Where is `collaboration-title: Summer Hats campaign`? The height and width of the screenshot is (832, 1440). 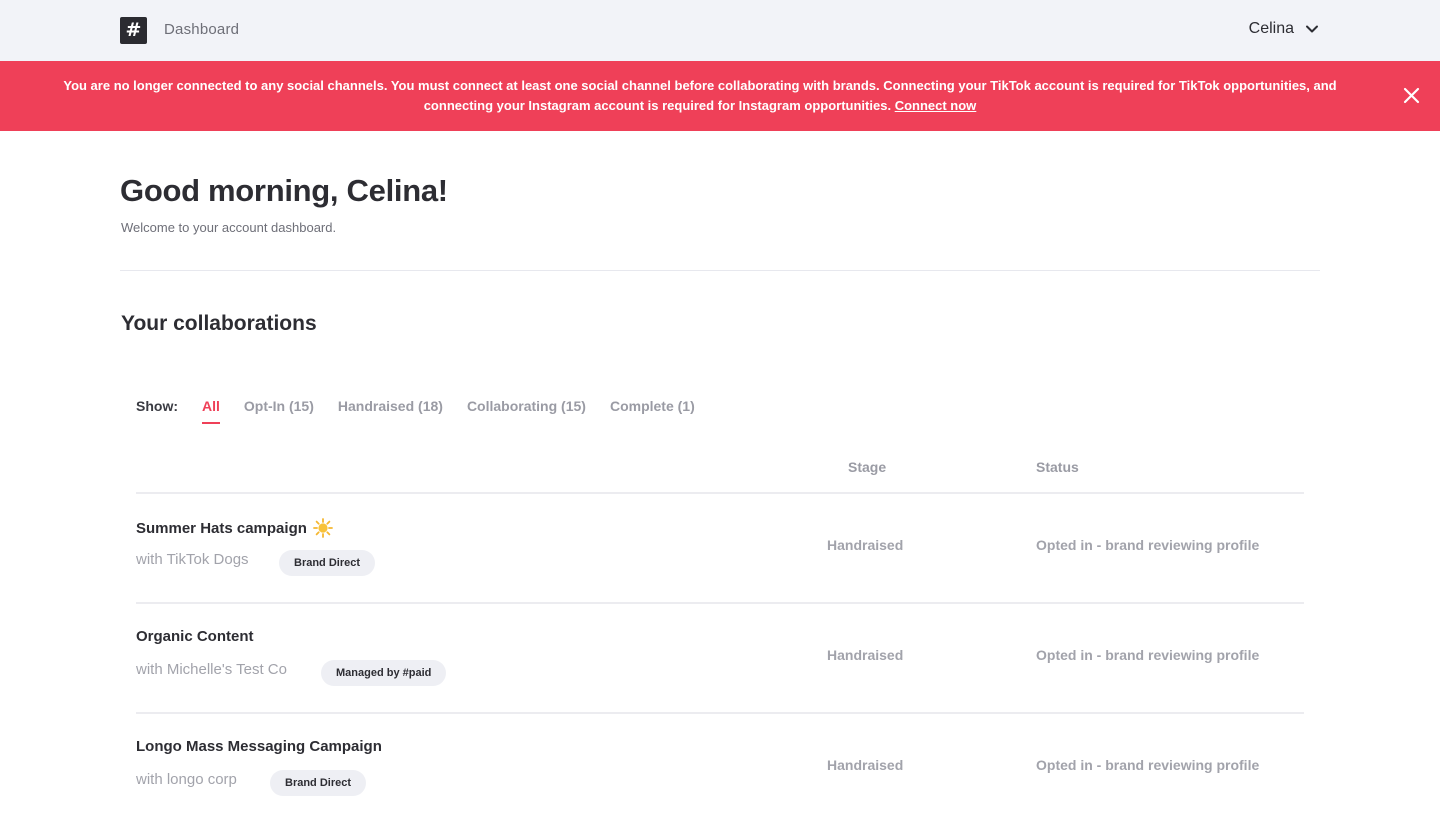 collaboration-title: Summer Hats campaign is located at coordinates (234, 528).